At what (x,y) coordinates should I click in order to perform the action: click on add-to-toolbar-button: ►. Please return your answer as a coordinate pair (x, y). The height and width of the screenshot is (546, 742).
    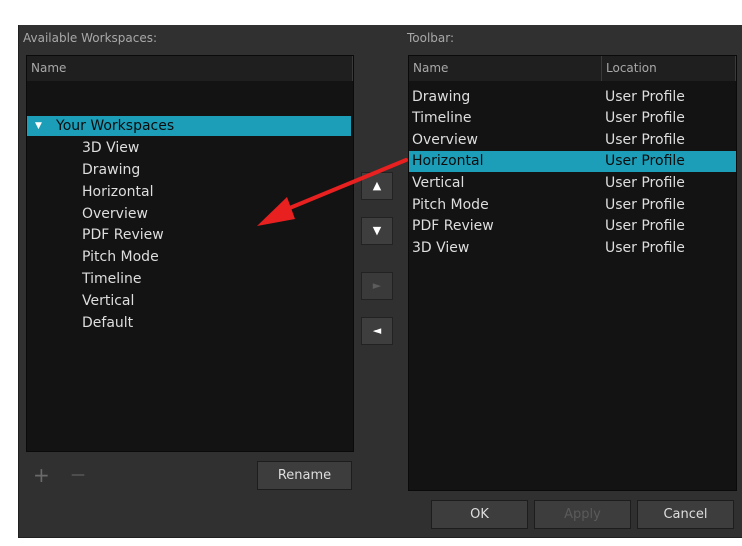
    Looking at the image, I should click on (377, 286).